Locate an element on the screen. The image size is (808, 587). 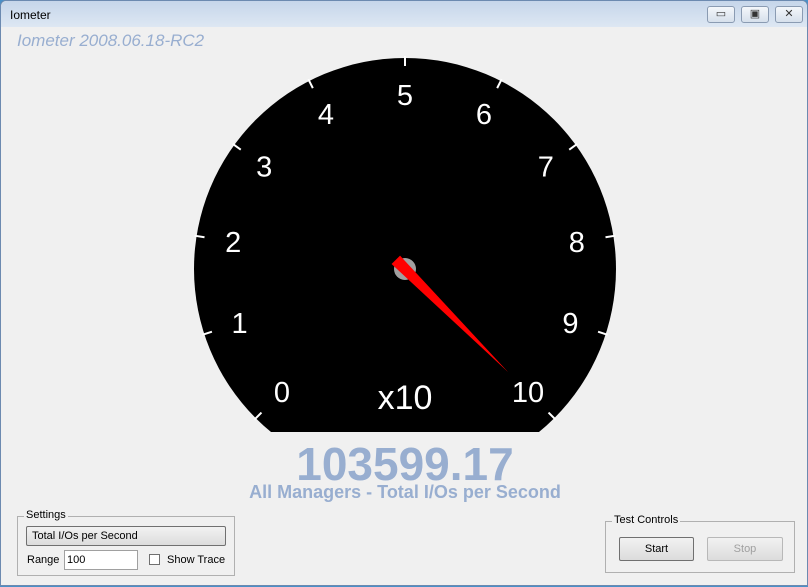
gauge-label: 3 is located at coordinates (264, 168).